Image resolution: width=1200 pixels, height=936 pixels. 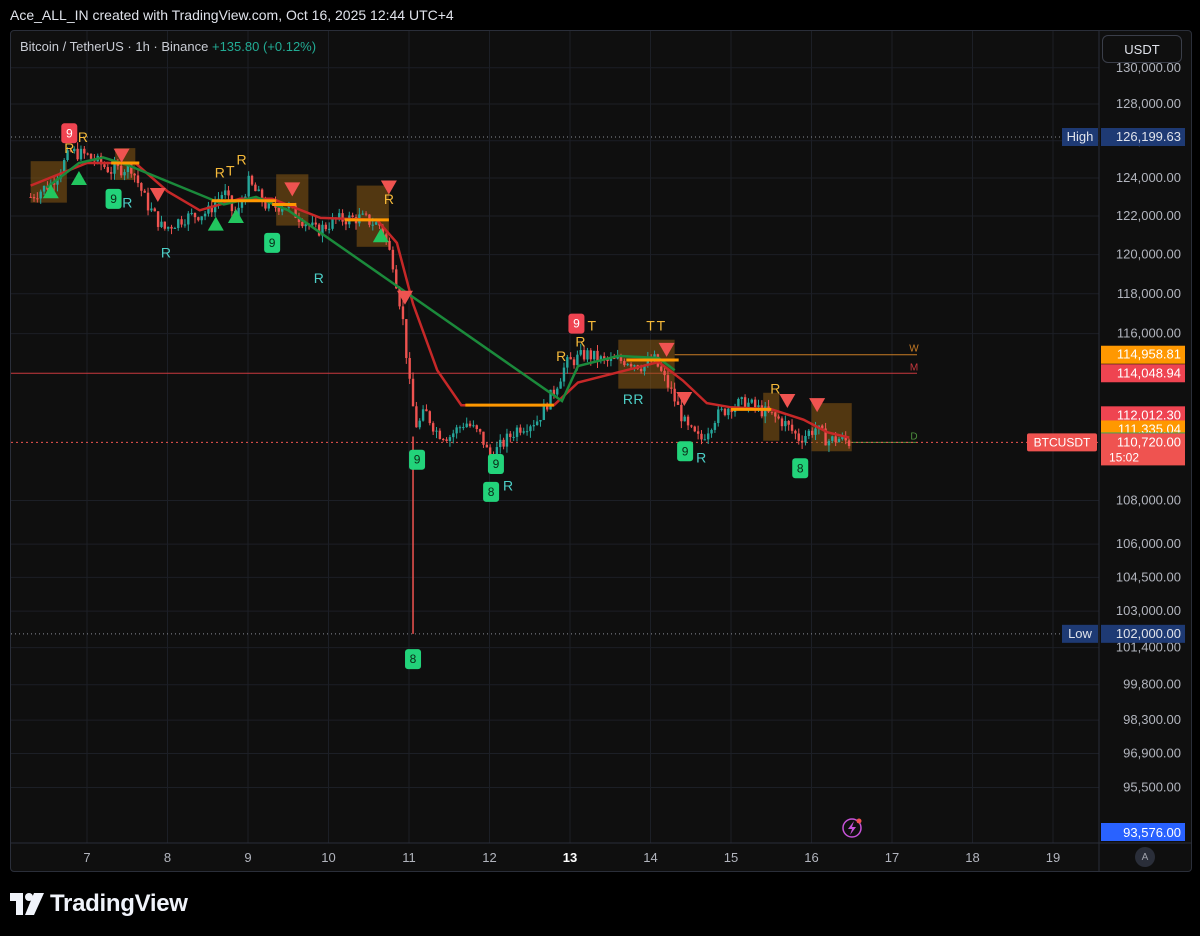 I want to click on x-tick-label: 9, so click(x=247, y=857).